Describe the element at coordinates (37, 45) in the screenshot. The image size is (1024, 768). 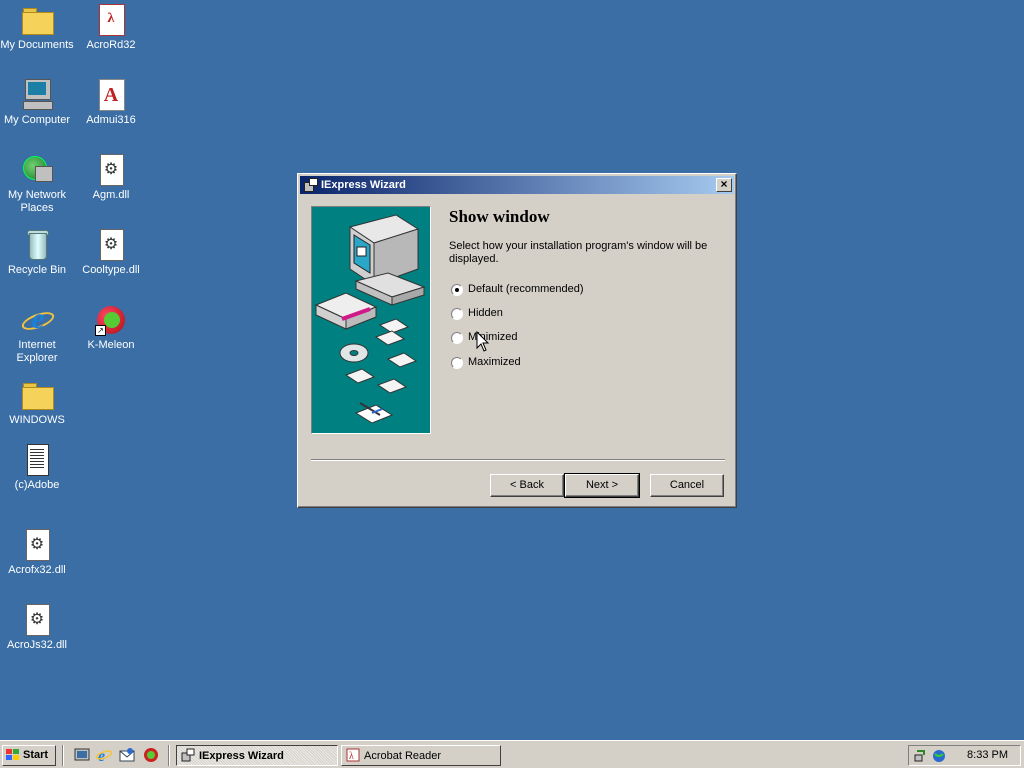
I see `desktop-icon-label: My Documents` at that location.